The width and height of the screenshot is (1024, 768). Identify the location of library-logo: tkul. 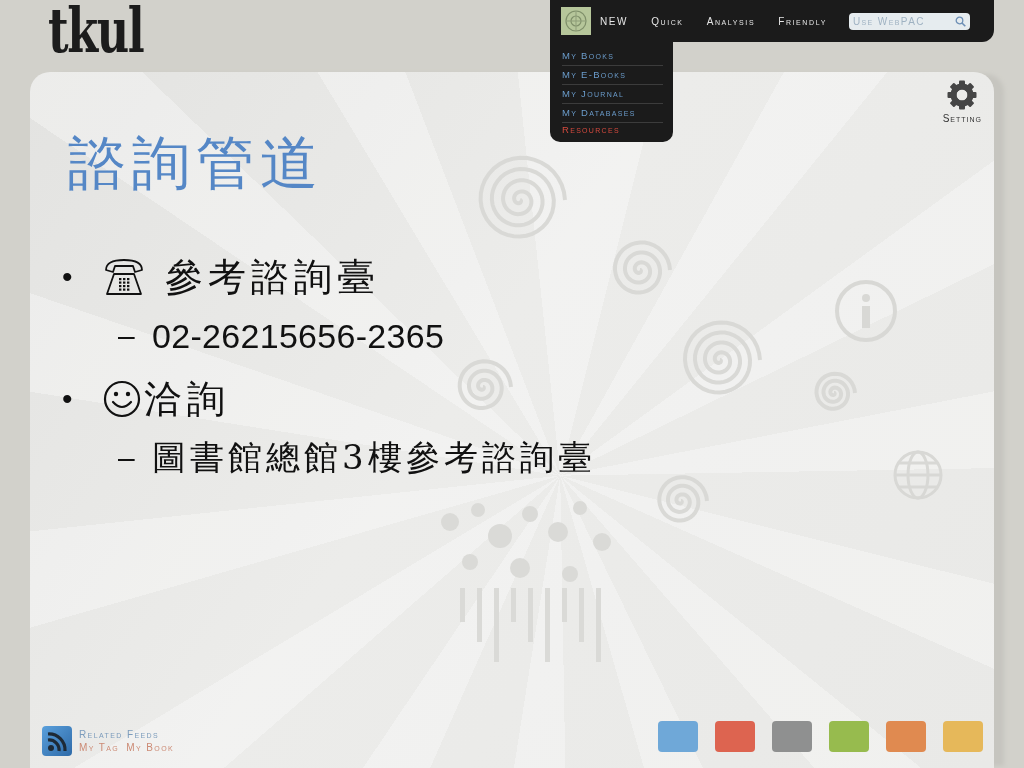
(96, 31).